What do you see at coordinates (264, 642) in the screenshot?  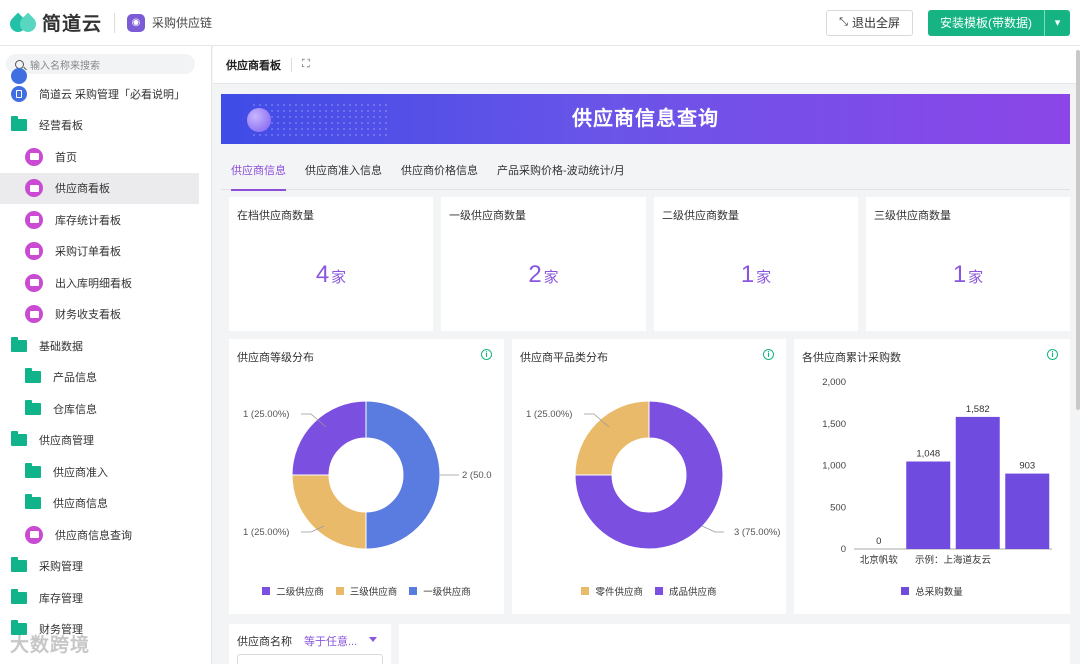 I see `filter-label: 供应商名称` at bounding box center [264, 642].